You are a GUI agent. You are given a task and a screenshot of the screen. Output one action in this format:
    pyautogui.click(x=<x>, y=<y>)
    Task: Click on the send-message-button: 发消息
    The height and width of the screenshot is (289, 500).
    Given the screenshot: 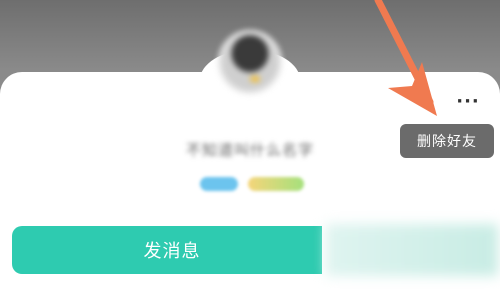 What is the action you would take?
    pyautogui.click(x=172, y=250)
    